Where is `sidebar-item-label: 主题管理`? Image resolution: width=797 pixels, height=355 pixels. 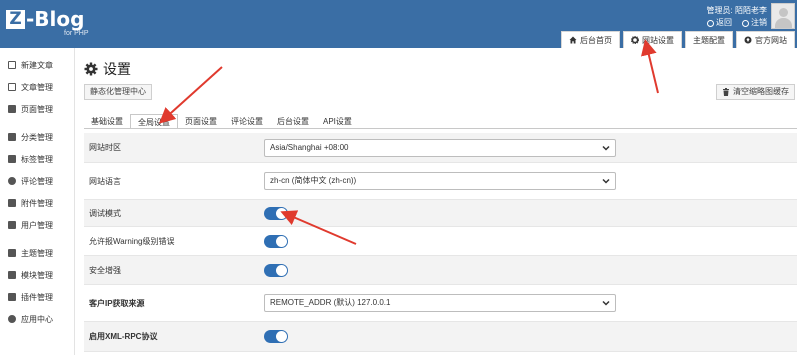 sidebar-item-label: 主题管理 is located at coordinates (37, 253).